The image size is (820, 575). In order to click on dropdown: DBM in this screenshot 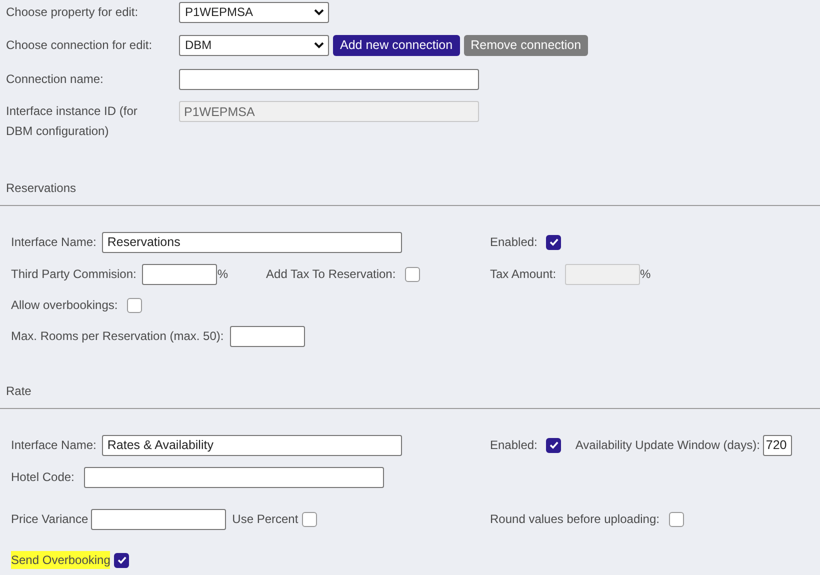, I will do `click(254, 45)`.